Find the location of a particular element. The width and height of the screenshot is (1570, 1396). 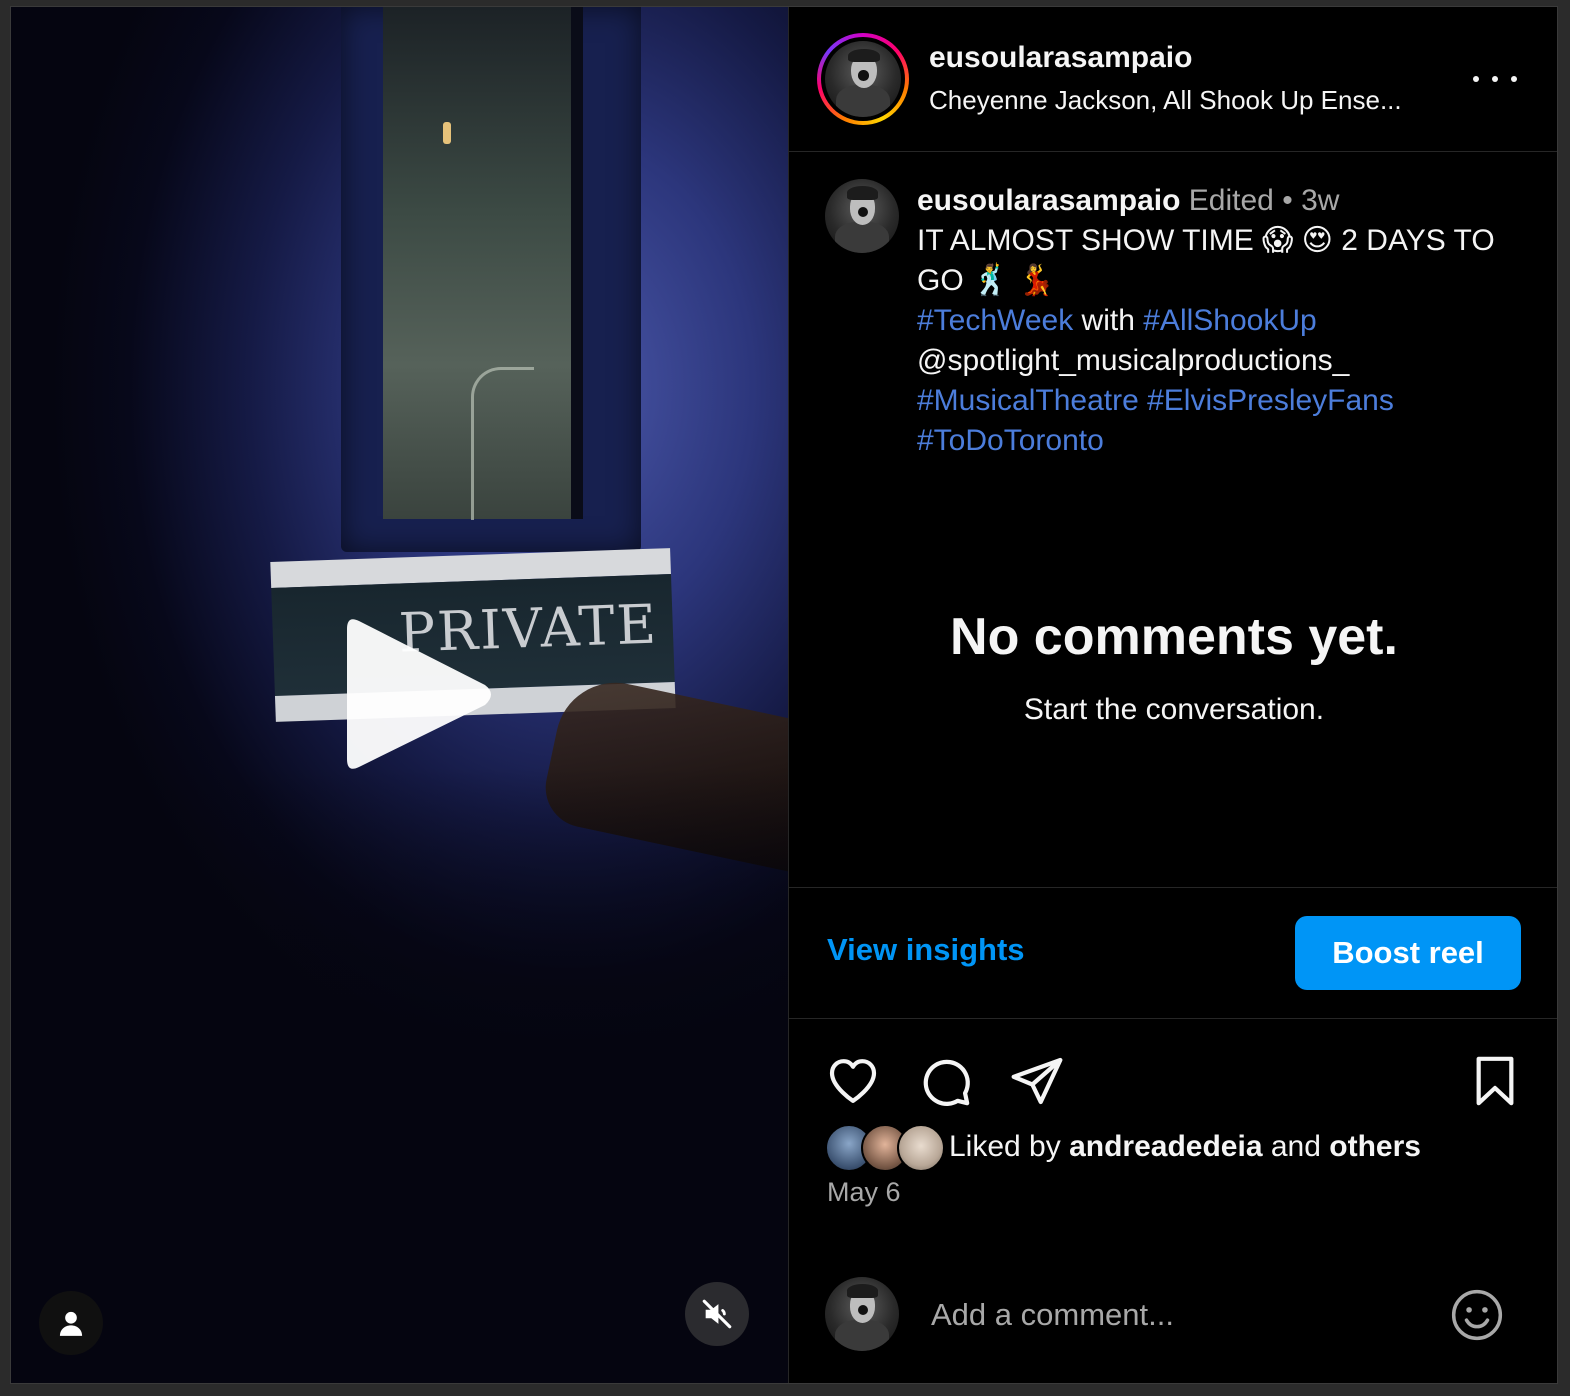

caption-line: IT ALMOST SHOW TIME 😱 😍 2 DAYS TO GO 🕺 💃 is located at coordinates (1206, 260).